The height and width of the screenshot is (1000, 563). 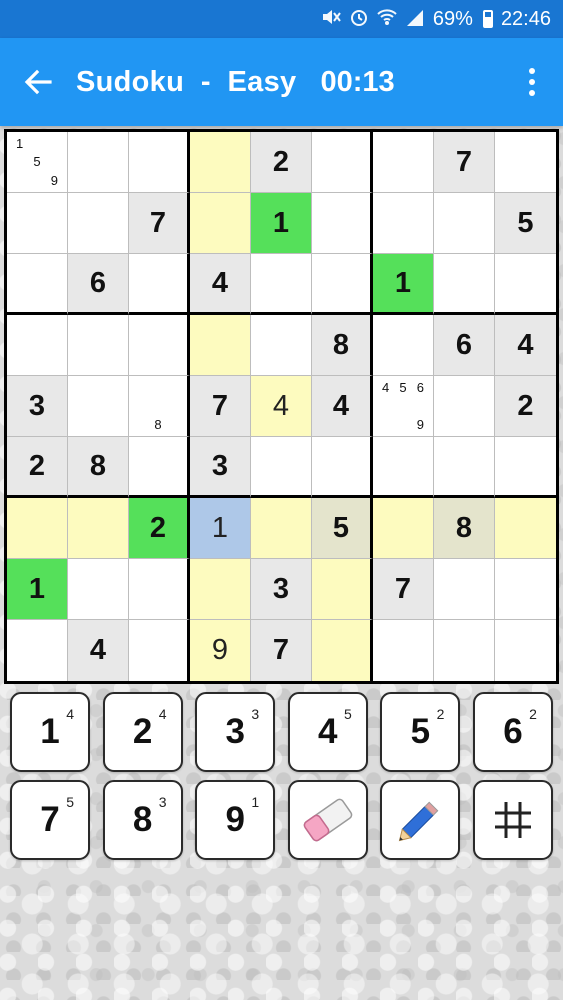 What do you see at coordinates (38, 82) in the screenshot?
I see `back-button` at bounding box center [38, 82].